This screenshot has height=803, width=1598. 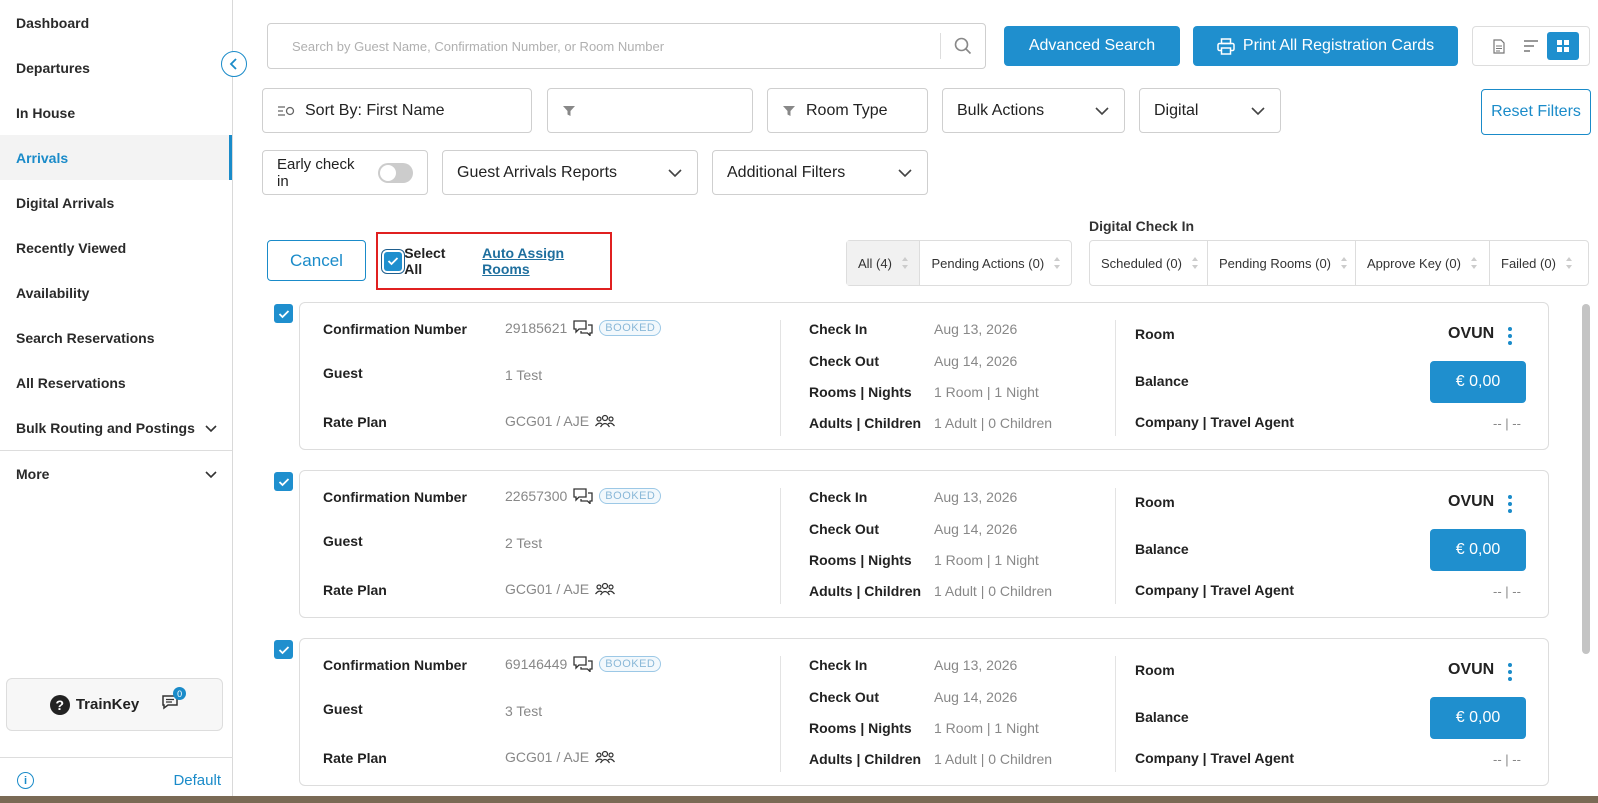 What do you see at coordinates (1536, 112) in the screenshot?
I see `reset-filters-button: Reset Filters` at bounding box center [1536, 112].